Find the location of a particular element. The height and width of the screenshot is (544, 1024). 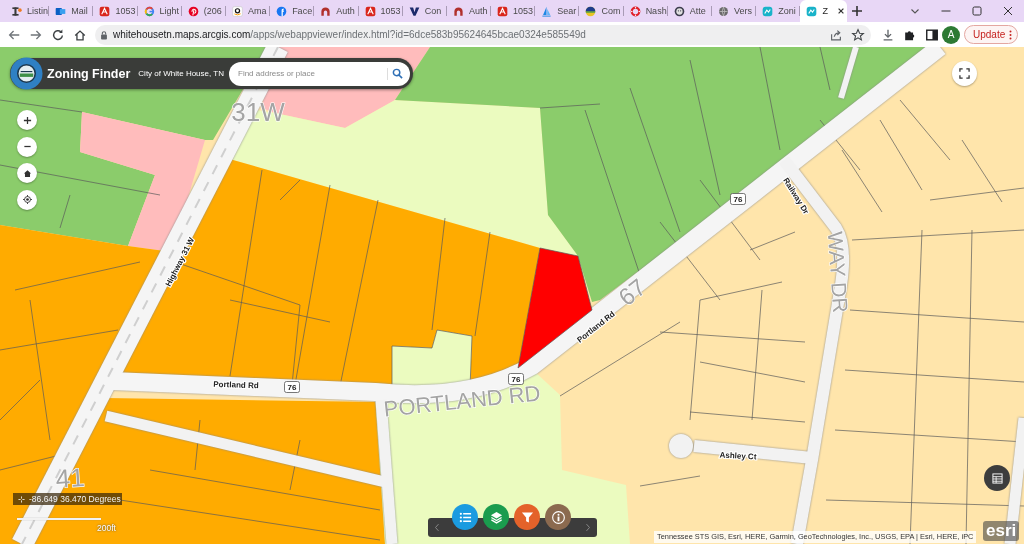

expand-icon is located at coordinates (964, 73).